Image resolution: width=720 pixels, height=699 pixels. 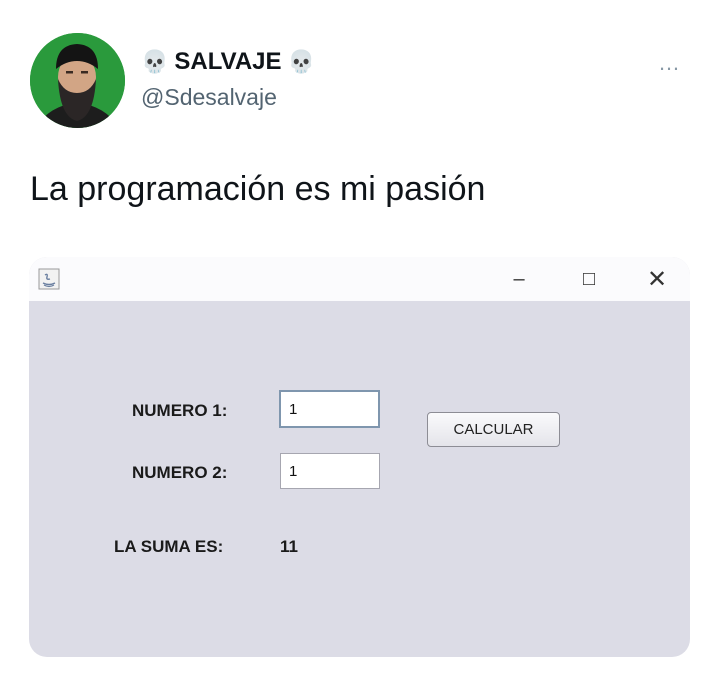 I want to click on window-titlebar: – □ ✕, so click(x=359, y=279).